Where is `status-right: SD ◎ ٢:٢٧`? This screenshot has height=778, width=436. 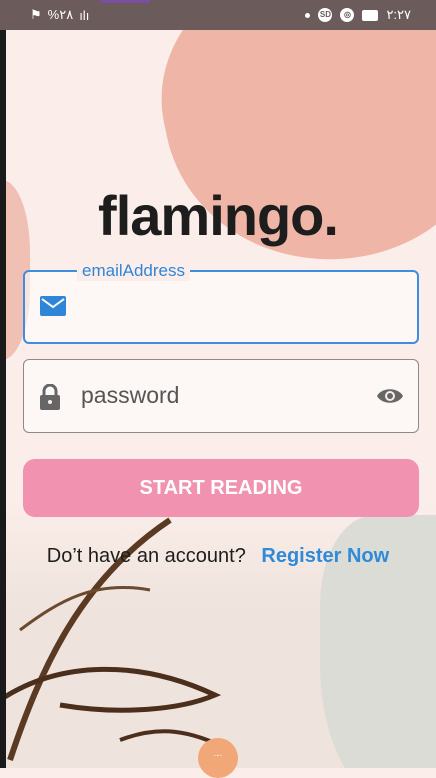 status-right: SD ◎ ٢:٢٧ is located at coordinates (358, 15).